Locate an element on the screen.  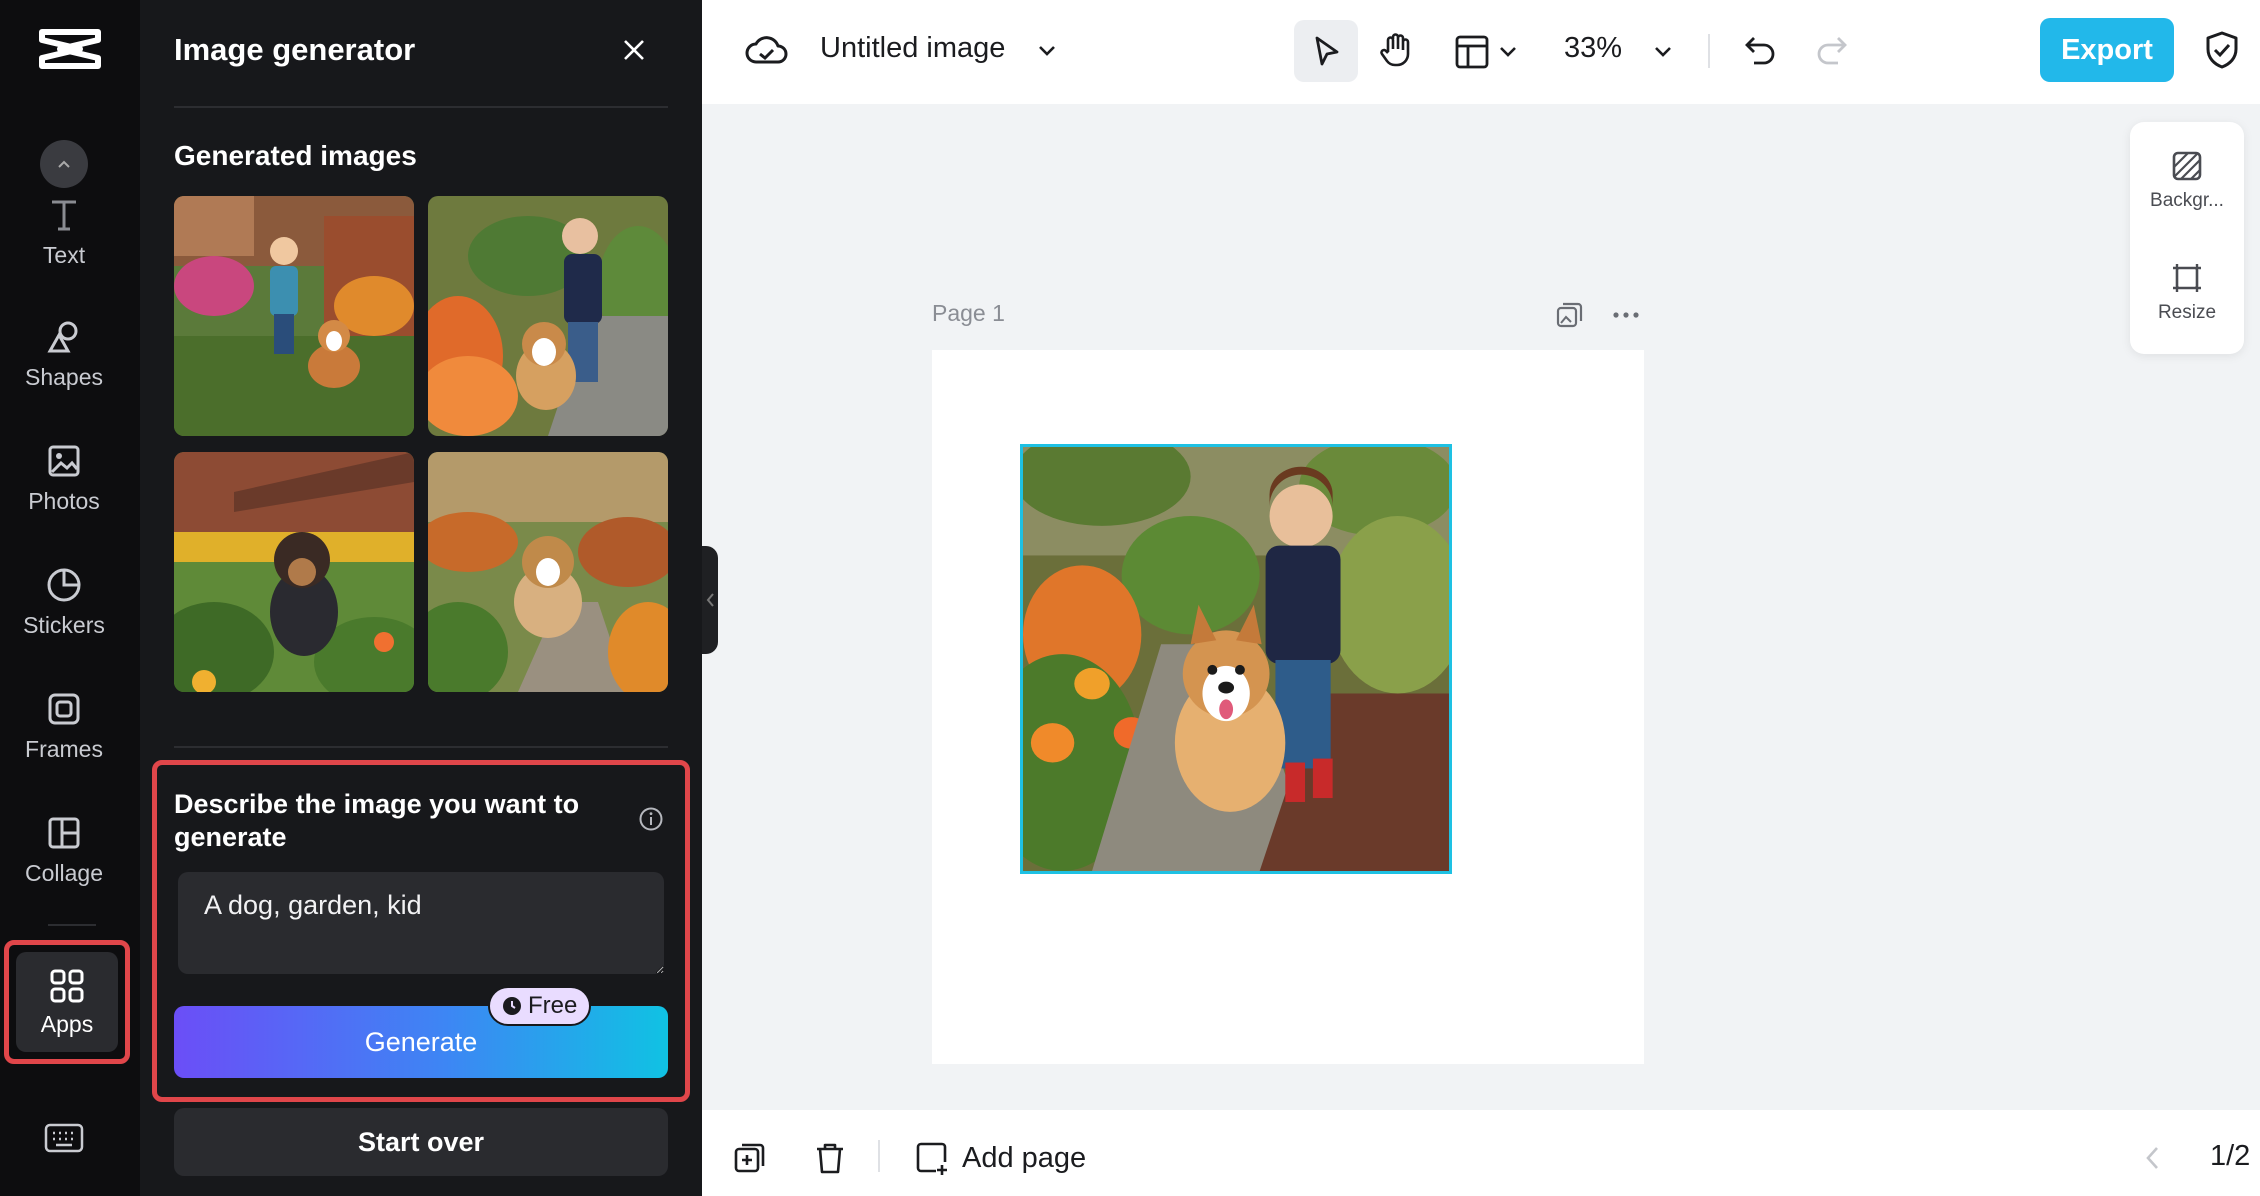
trash-icon is located at coordinates (830, 1158).